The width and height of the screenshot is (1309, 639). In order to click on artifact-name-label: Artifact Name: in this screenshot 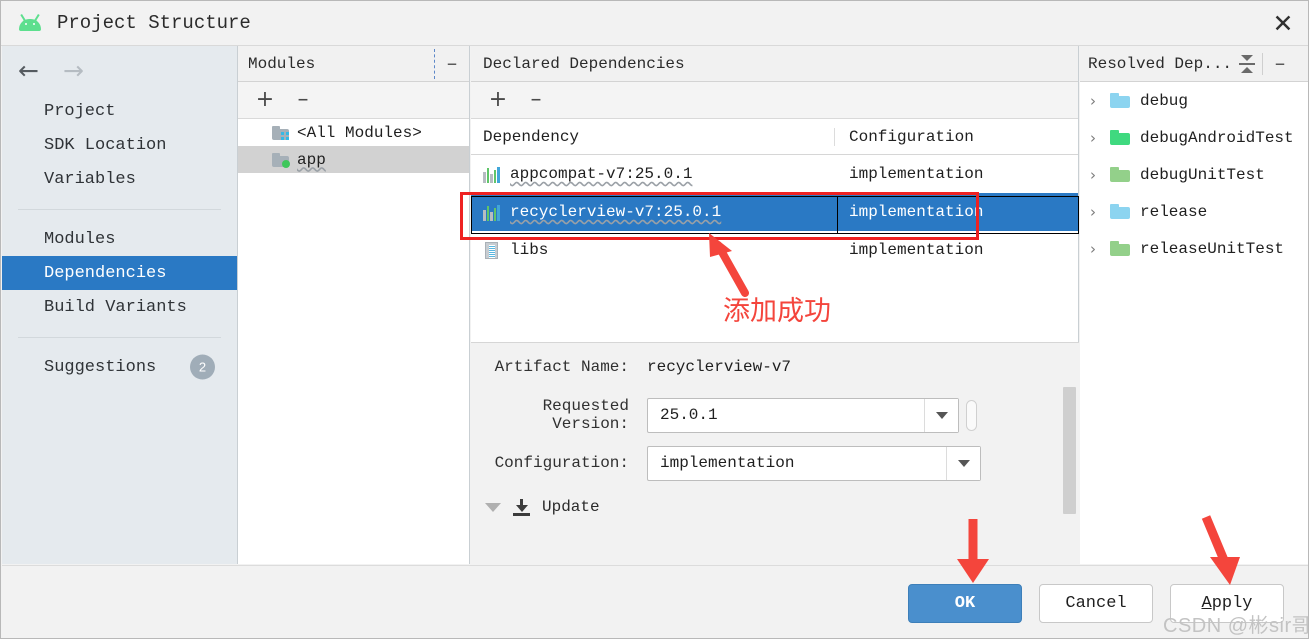, I will do `click(561, 367)`.